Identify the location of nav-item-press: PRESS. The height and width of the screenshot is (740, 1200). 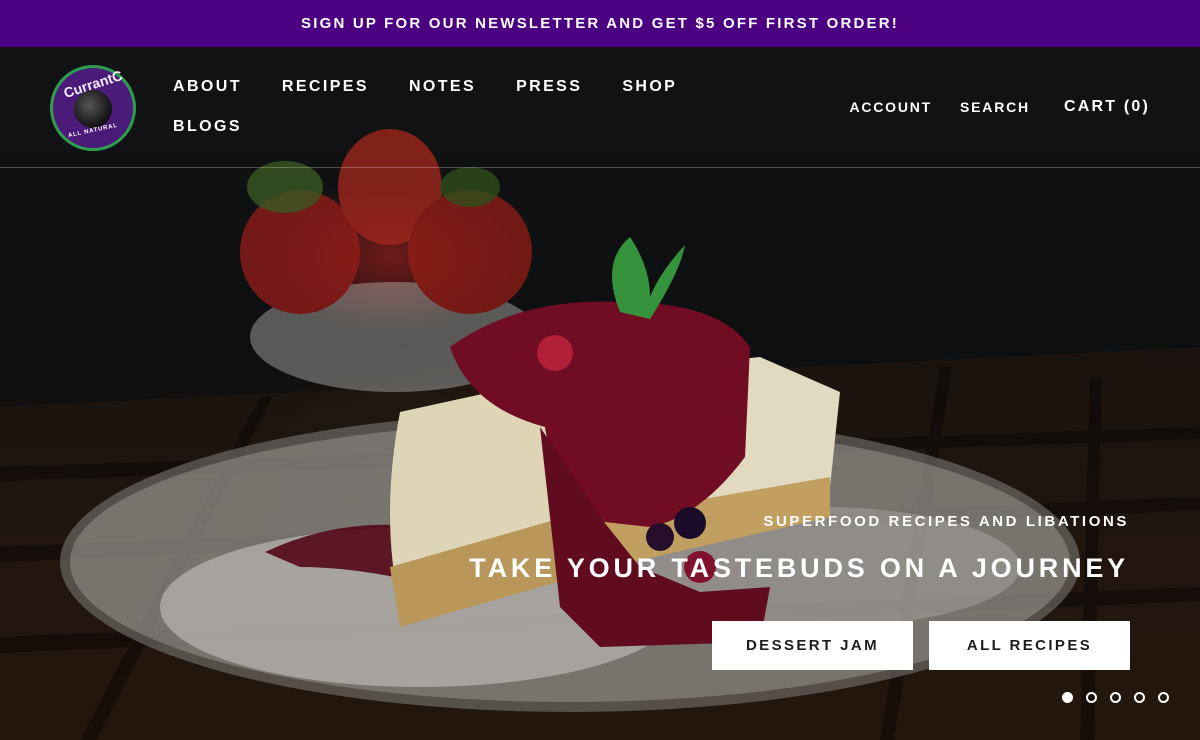
(549, 87).